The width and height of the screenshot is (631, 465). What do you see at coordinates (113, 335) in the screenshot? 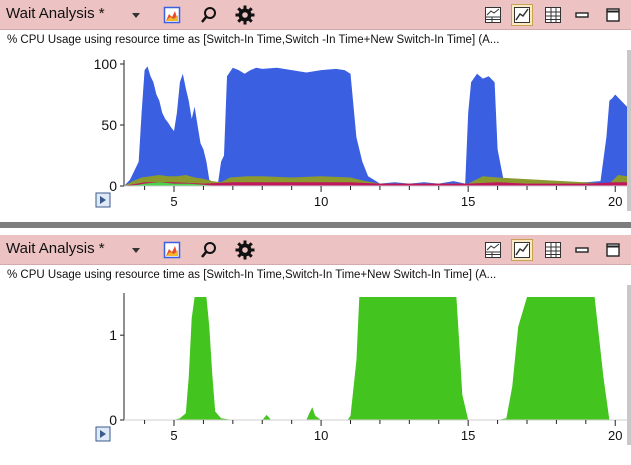
I see `y-tick-label: 1` at bounding box center [113, 335].